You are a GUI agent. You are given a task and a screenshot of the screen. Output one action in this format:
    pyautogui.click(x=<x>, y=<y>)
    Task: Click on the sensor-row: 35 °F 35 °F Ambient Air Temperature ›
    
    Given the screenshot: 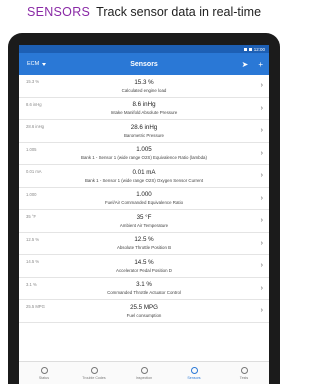 What is the action you would take?
    pyautogui.click(x=144, y=221)
    